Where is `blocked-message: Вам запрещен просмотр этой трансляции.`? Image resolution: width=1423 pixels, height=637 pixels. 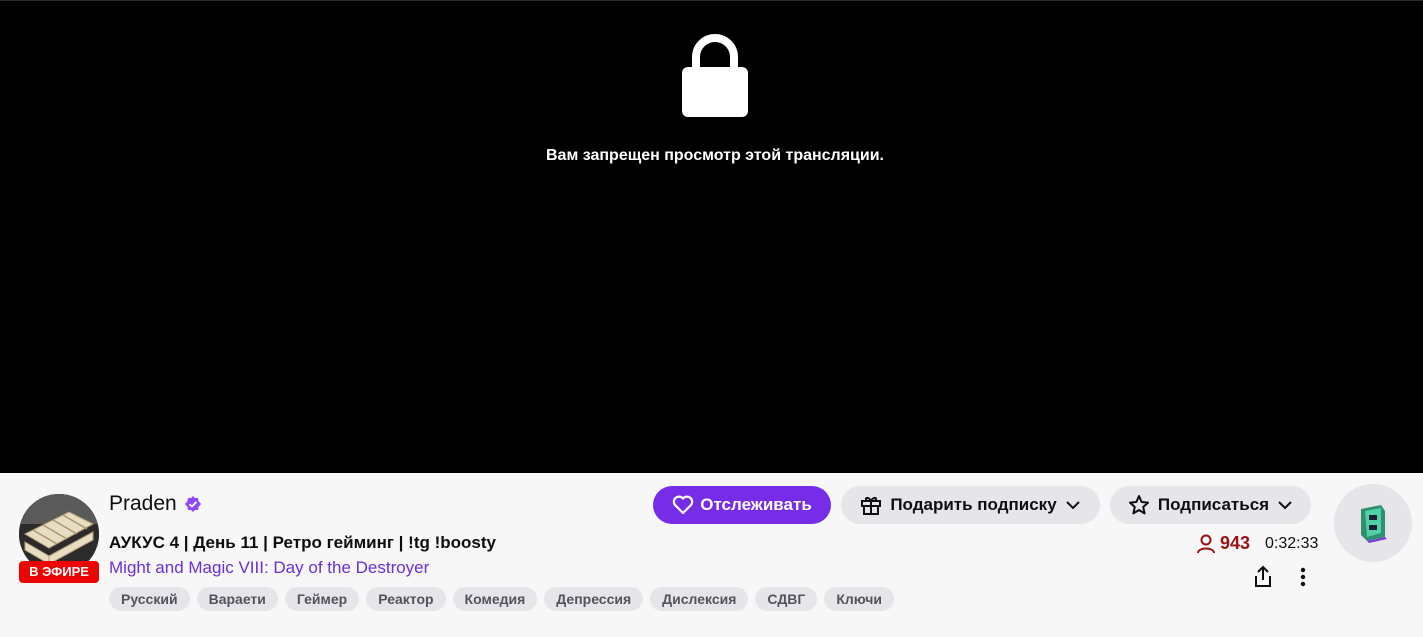 blocked-message: Вам запрещен просмотр этой трансляции. is located at coordinates (715, 155).